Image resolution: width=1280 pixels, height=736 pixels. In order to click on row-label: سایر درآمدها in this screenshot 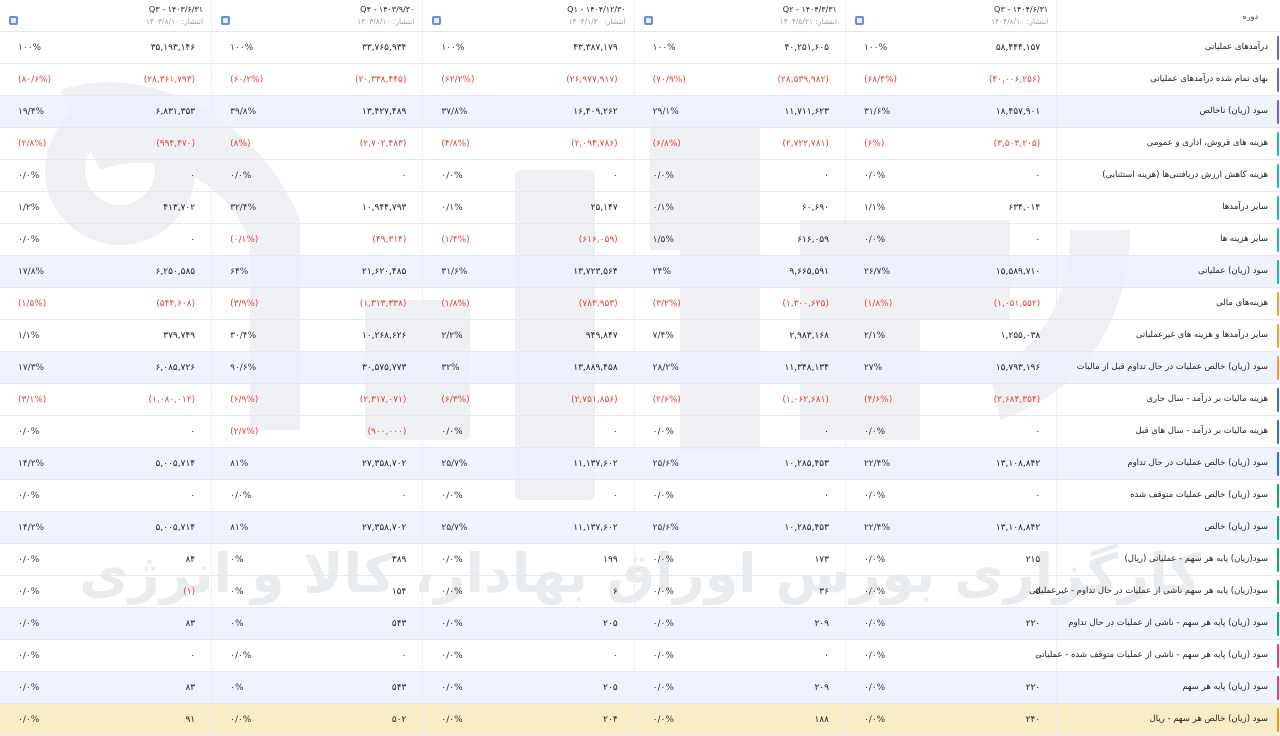, I will do `click(1245, 207)`.